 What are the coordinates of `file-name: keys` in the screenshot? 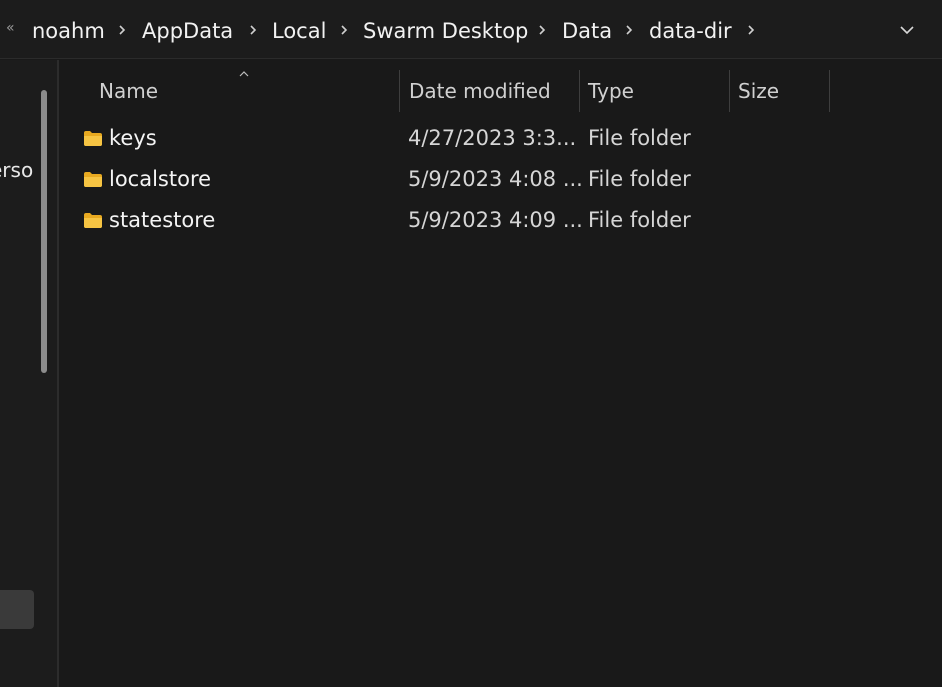 It's located at (133, 138).